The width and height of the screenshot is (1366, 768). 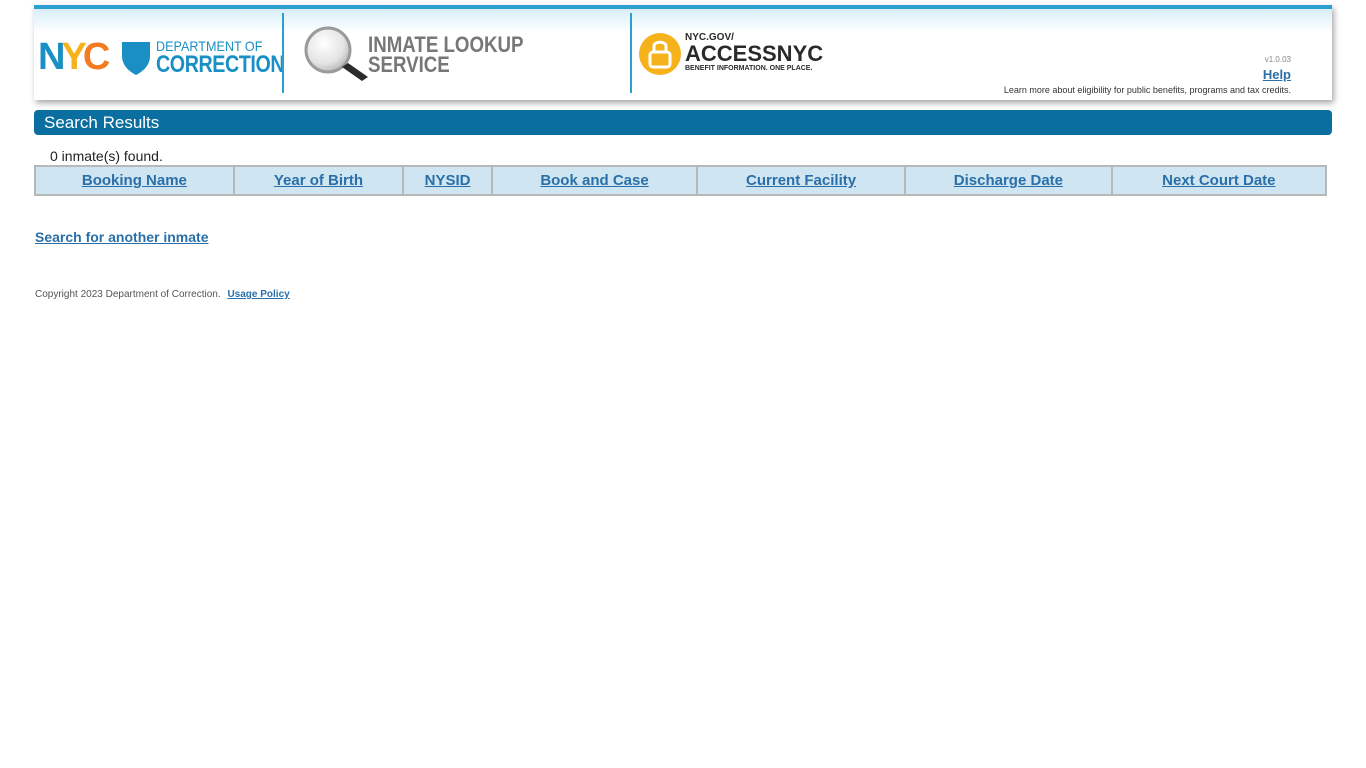 What do you see at coordinates (683, 122) in the screenshot?
I see `search-results-bar: Search Results` at bounding box center [683, 122].